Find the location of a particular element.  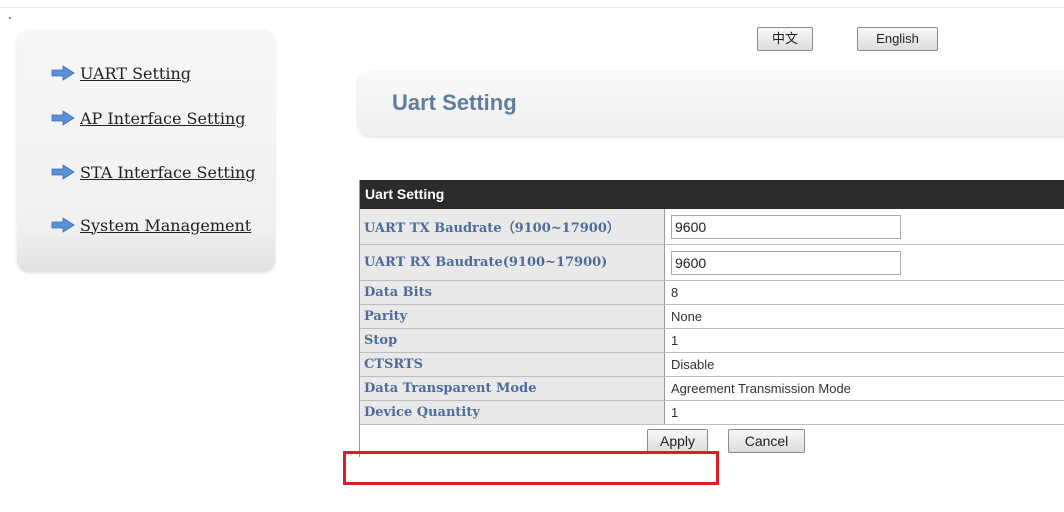

table-row-data-bits: Data Bits 8 is located at coordinates (712, 293).